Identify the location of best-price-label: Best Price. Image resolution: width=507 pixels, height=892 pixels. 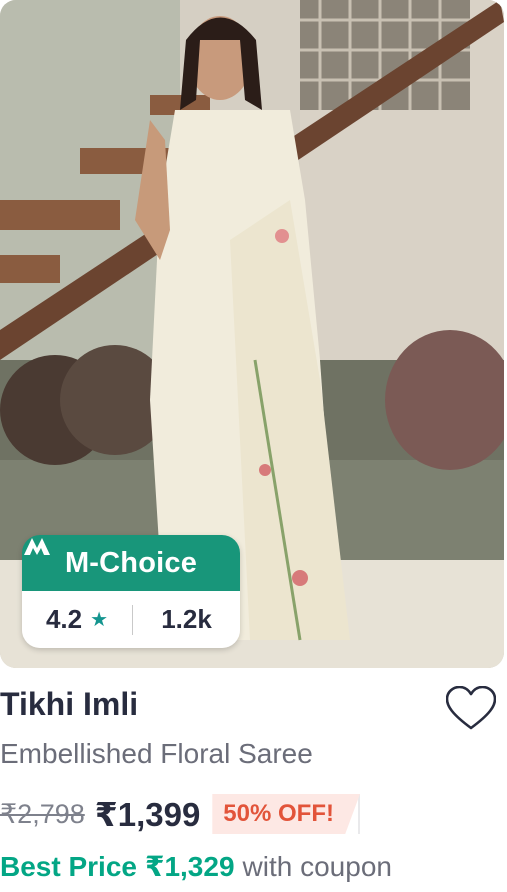
(68, 866).